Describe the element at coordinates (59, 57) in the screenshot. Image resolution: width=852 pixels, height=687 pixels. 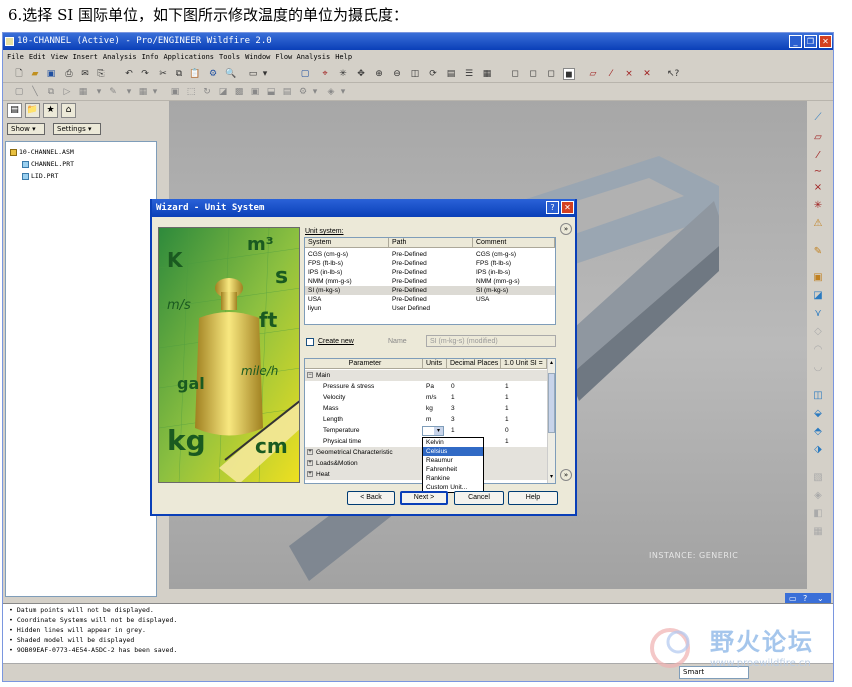
I see `menu-item-view: View` at that location.